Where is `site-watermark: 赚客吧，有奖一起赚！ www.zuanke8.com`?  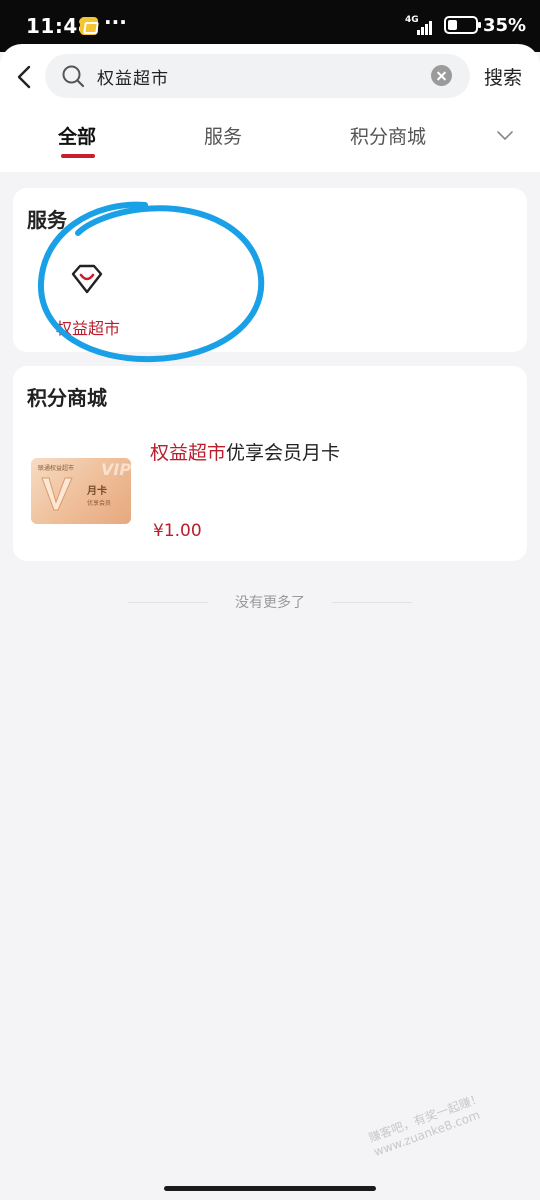 site-watermark: 赚客吧，有奖一起赚！ www.zuanke8.com is located at coordinates (425, 1125).